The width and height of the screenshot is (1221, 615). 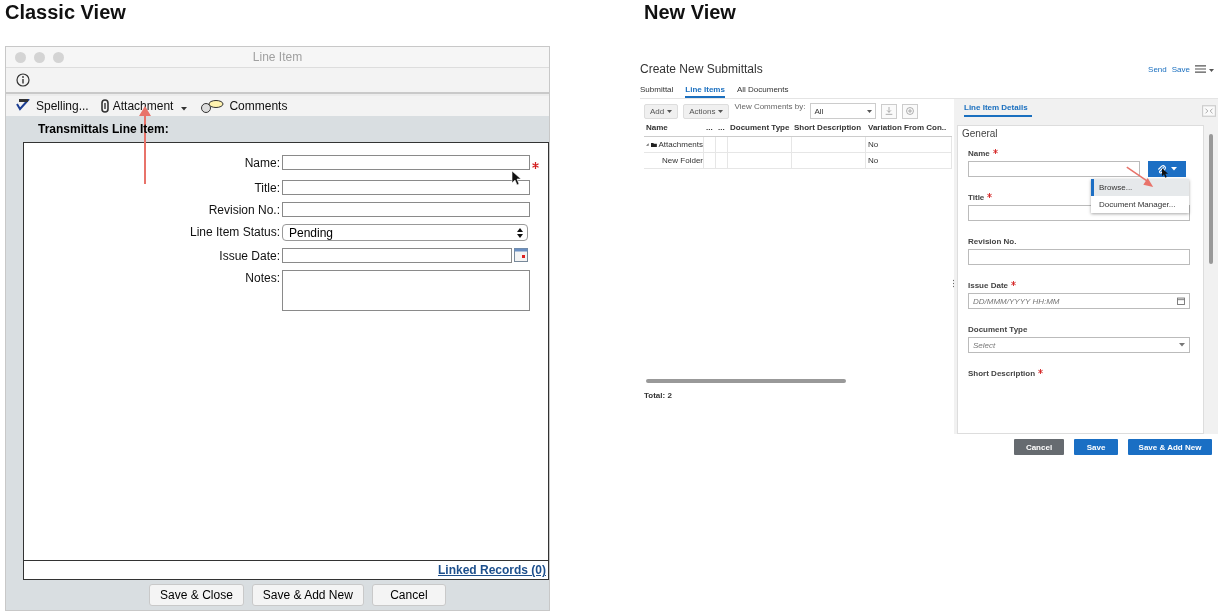 What do you see at coordinates (674, 130) in the screenshot?
I see `column-header: Name` at bounding box center [674, 130].